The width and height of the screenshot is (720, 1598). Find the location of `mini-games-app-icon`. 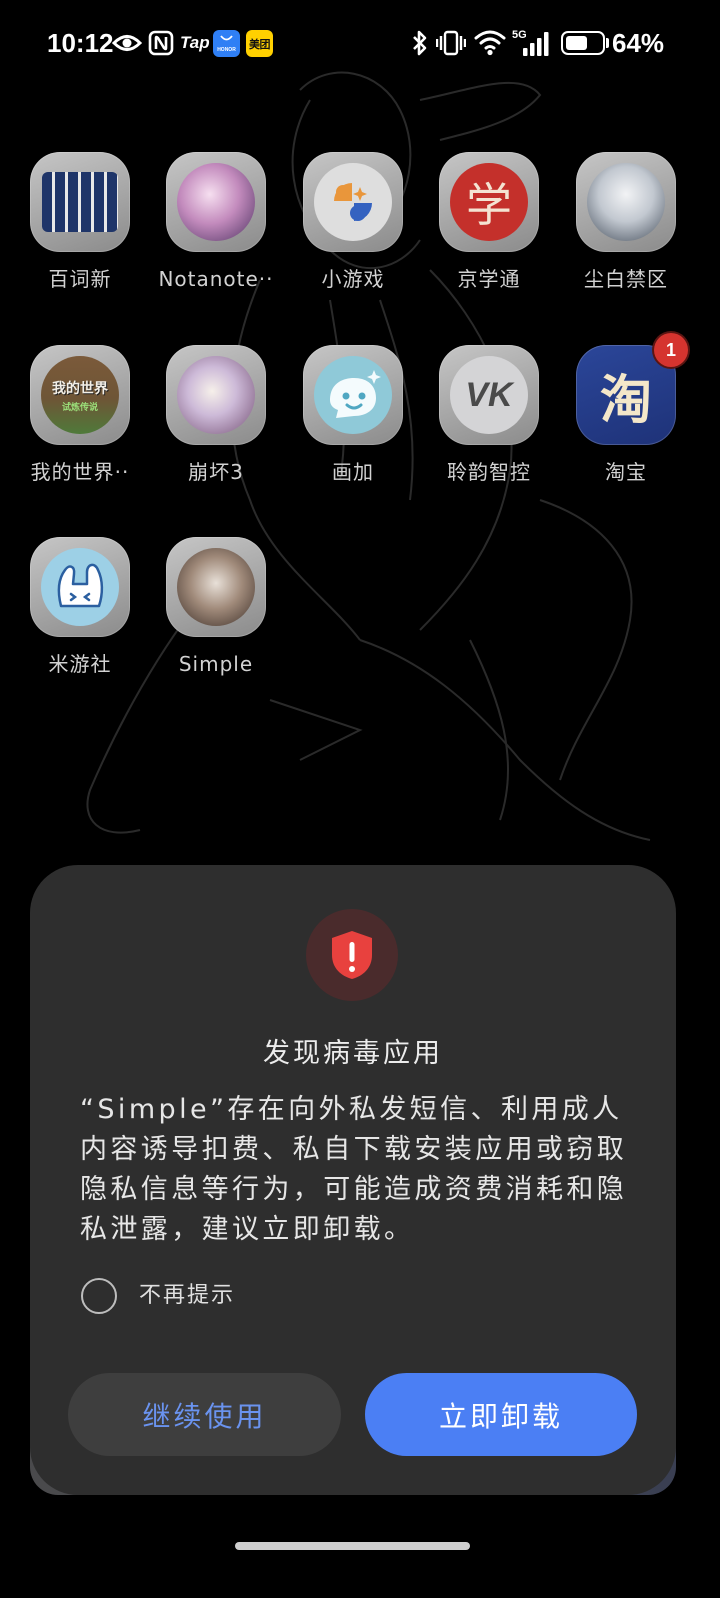

mini-games-app-icon is located at coordinates (353, 202).